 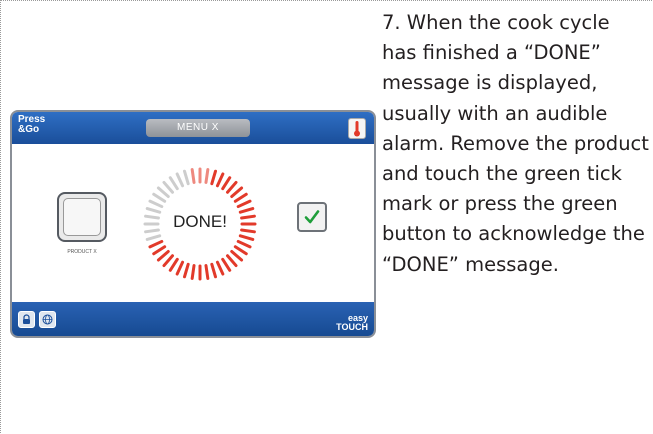 I want to click on lock-icon, so click(x=26, y=319).